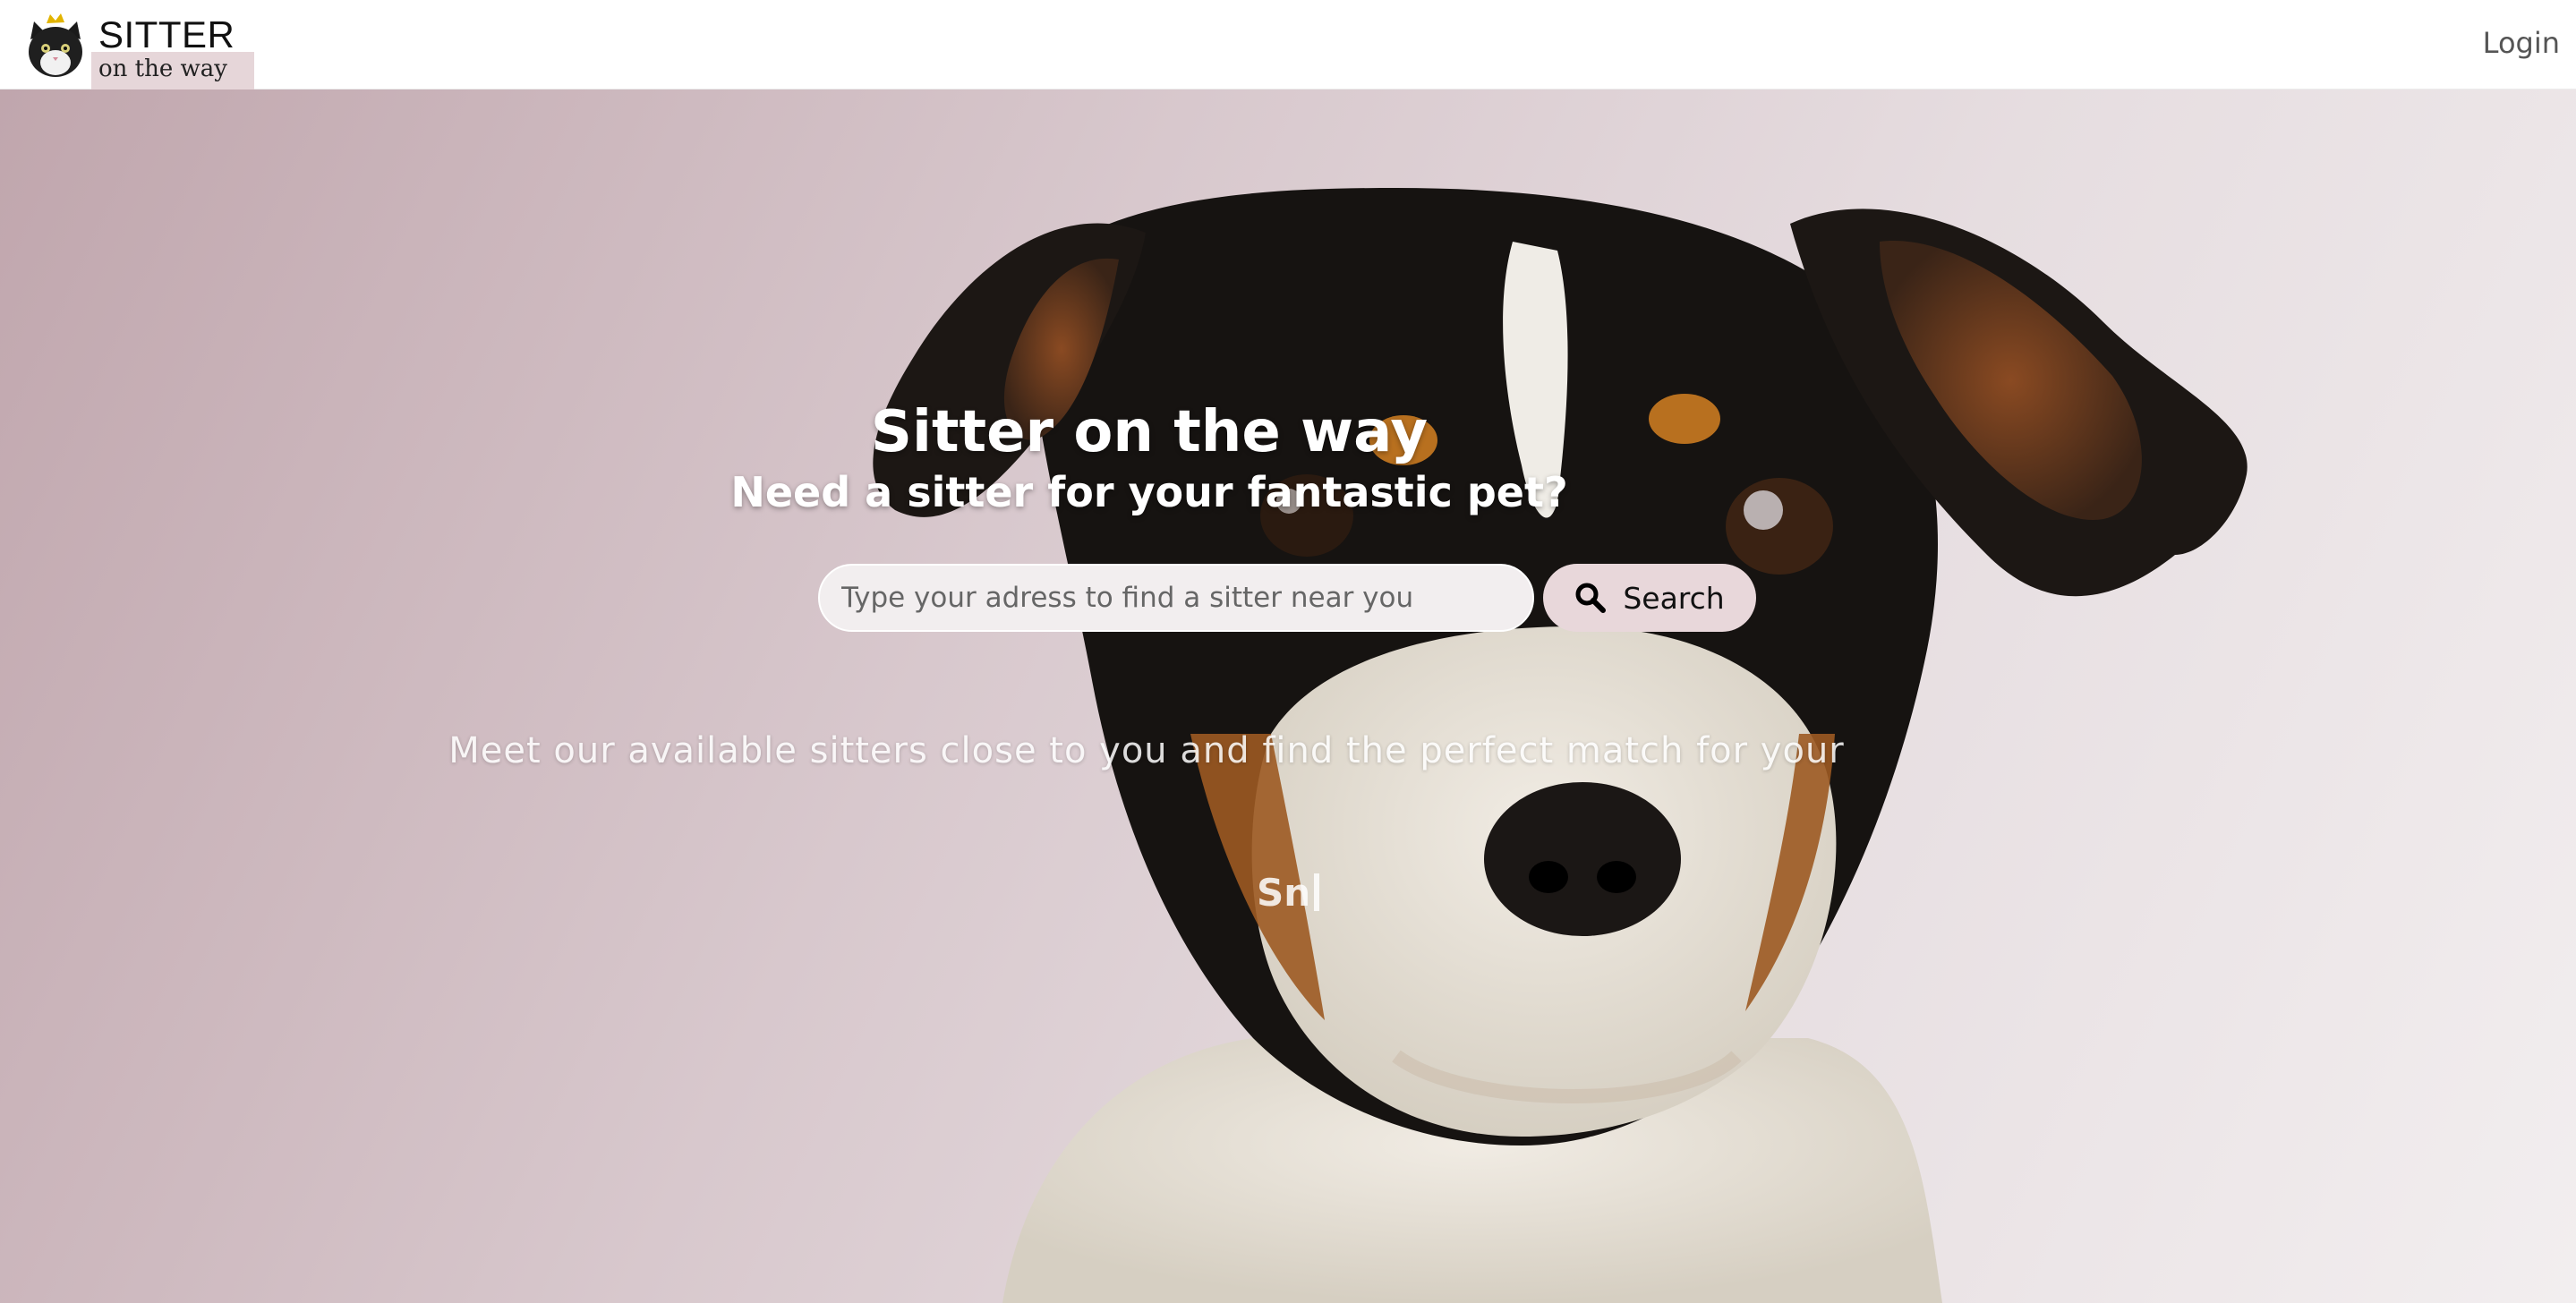  I want to click on cat-logo-icon, so click(55, 45).